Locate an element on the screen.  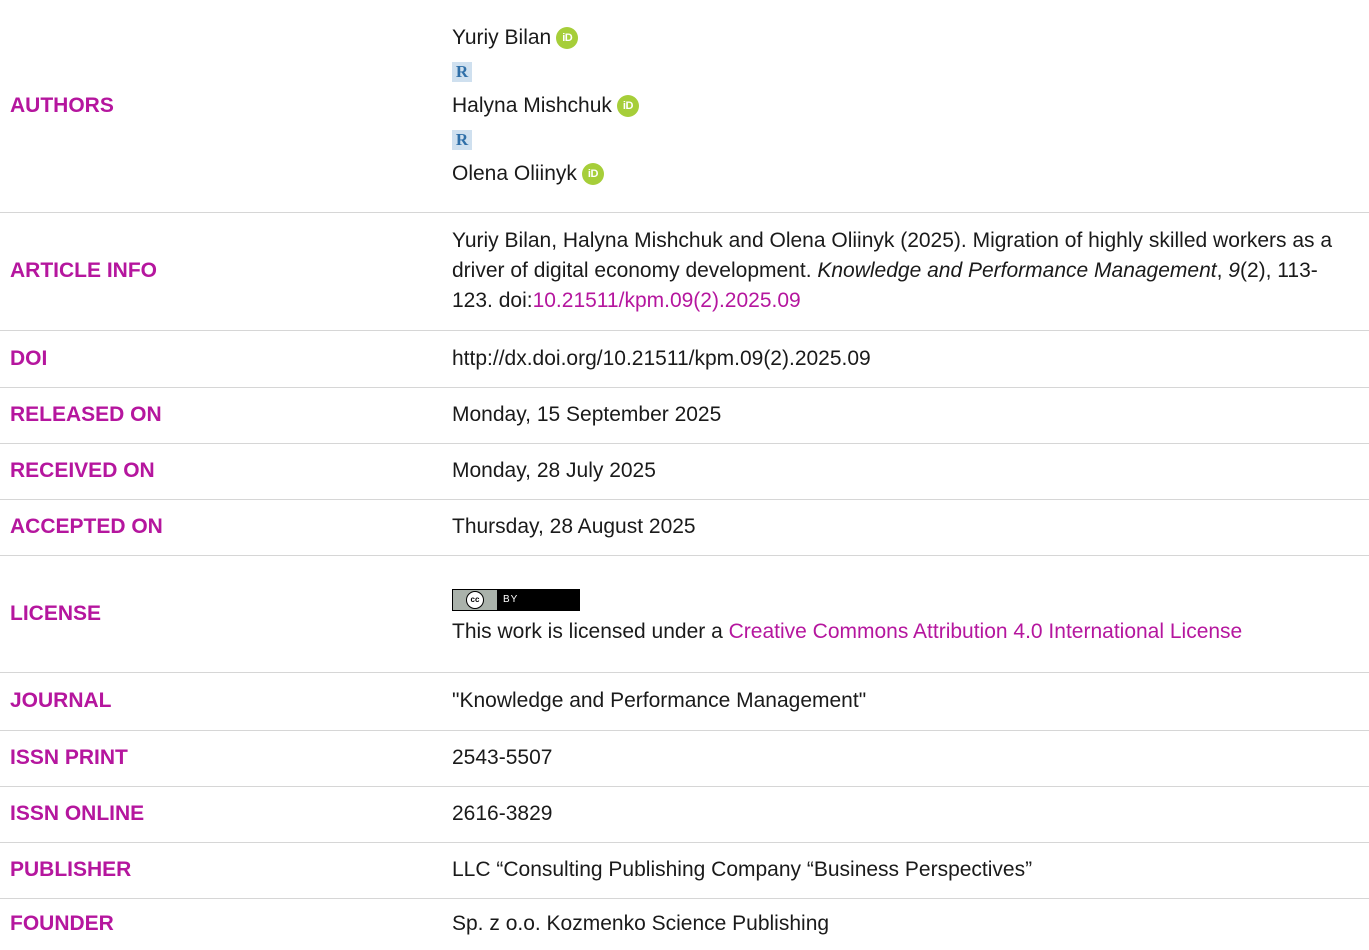
issn-online-row: ISSN ONLINE 2616-3829 is located at coordinates (684, 814).